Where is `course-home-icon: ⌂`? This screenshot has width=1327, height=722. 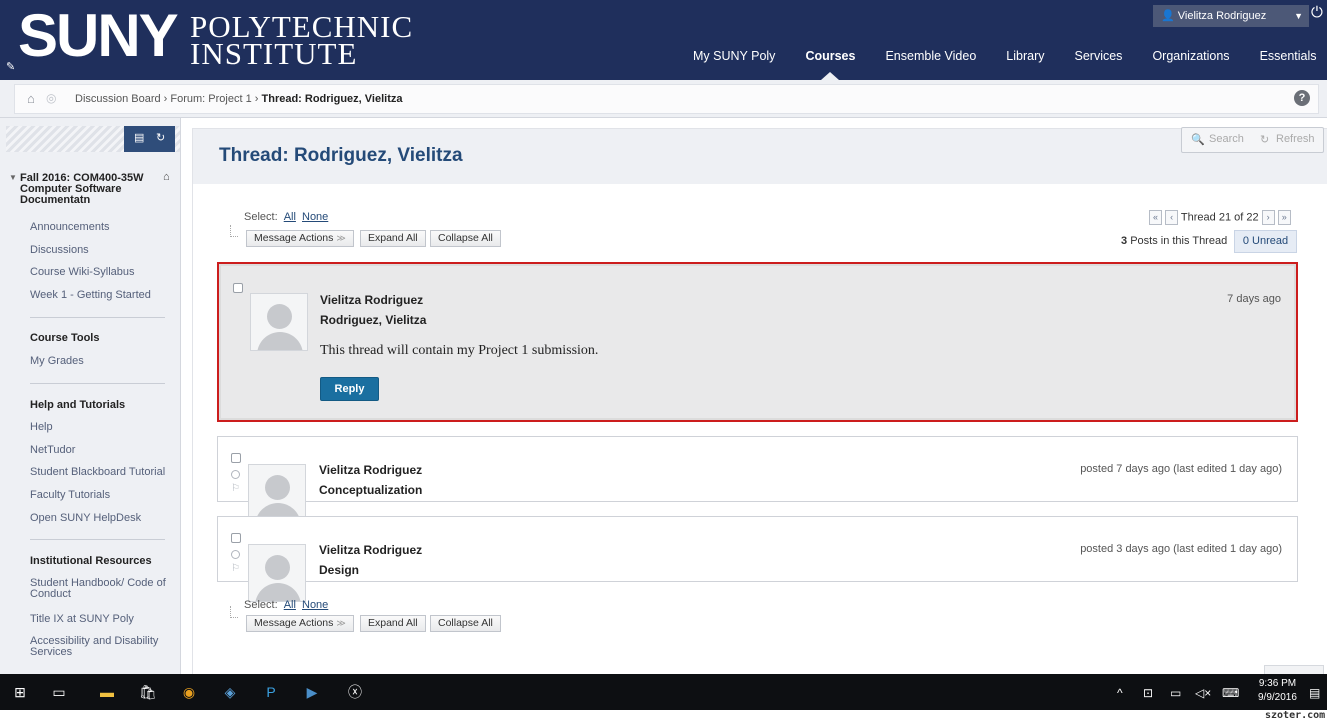
course-home-icon: ⌂ is located at coordinates (166, 177).